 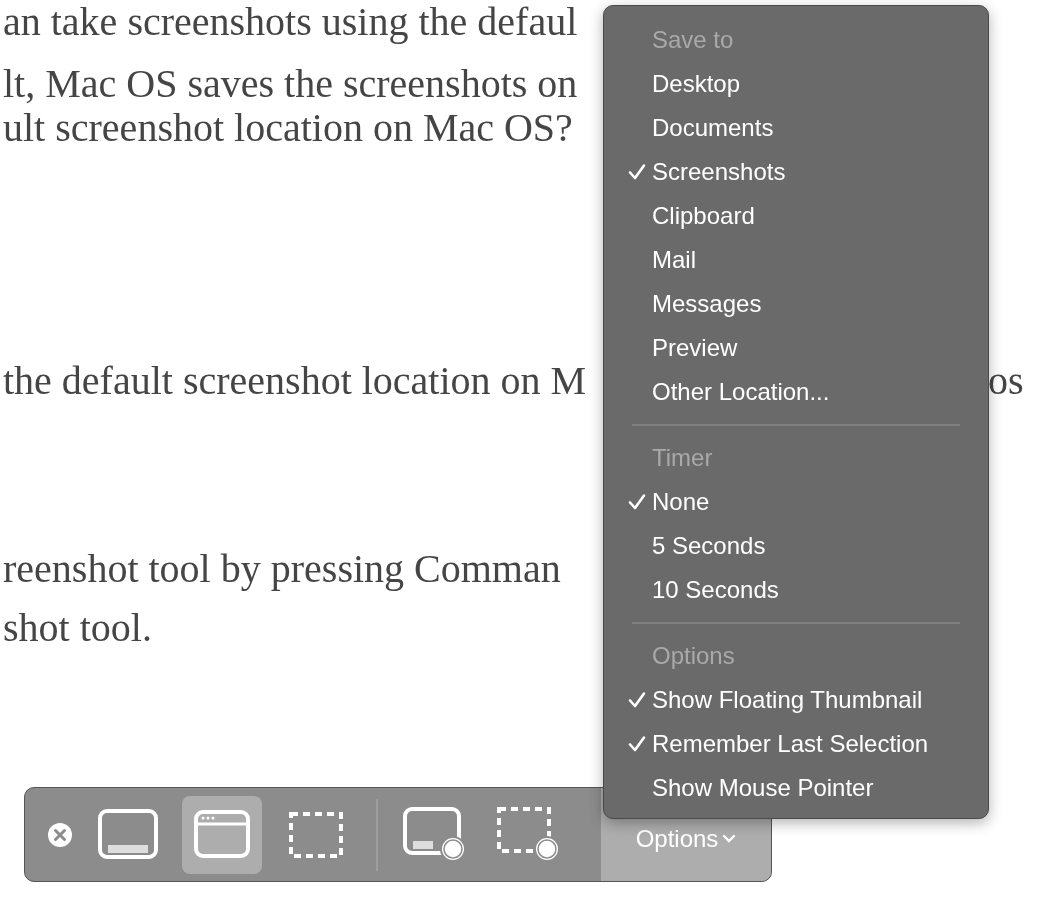 I want to click on menu-item: Clipboard, so click(x=796, y=216).